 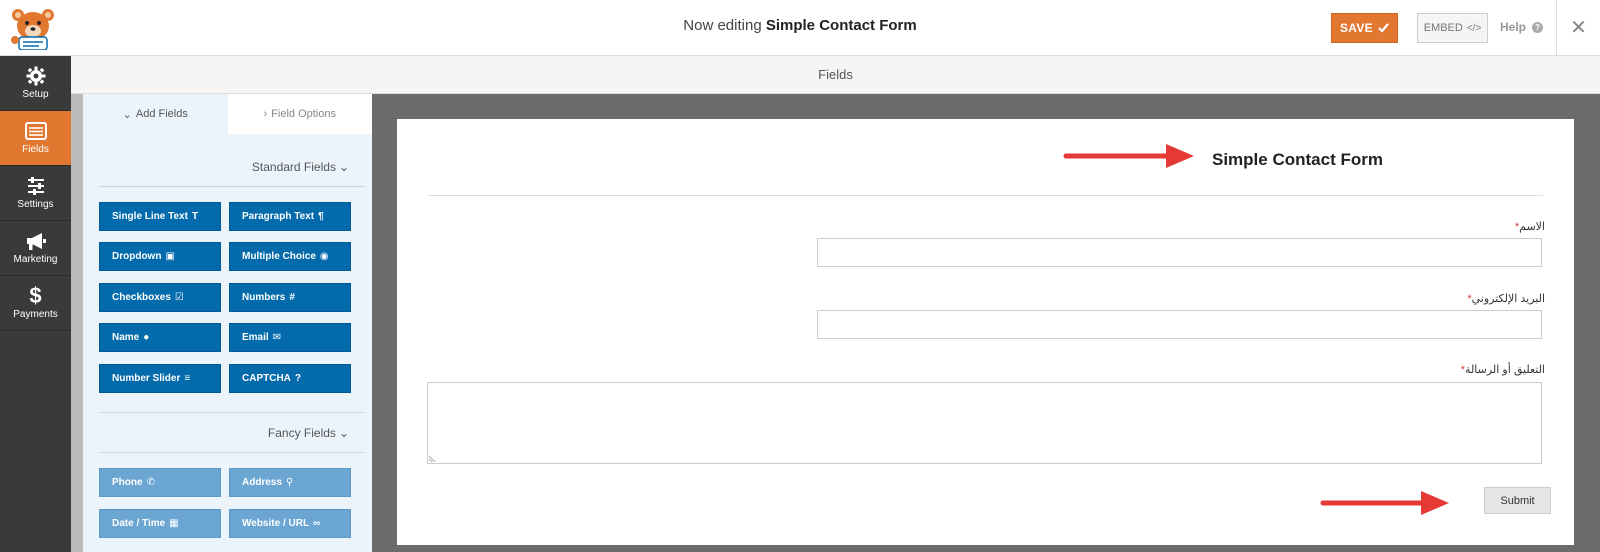 I want to click on field-button-label: CAPTCHA, so click(x=266, y=378).